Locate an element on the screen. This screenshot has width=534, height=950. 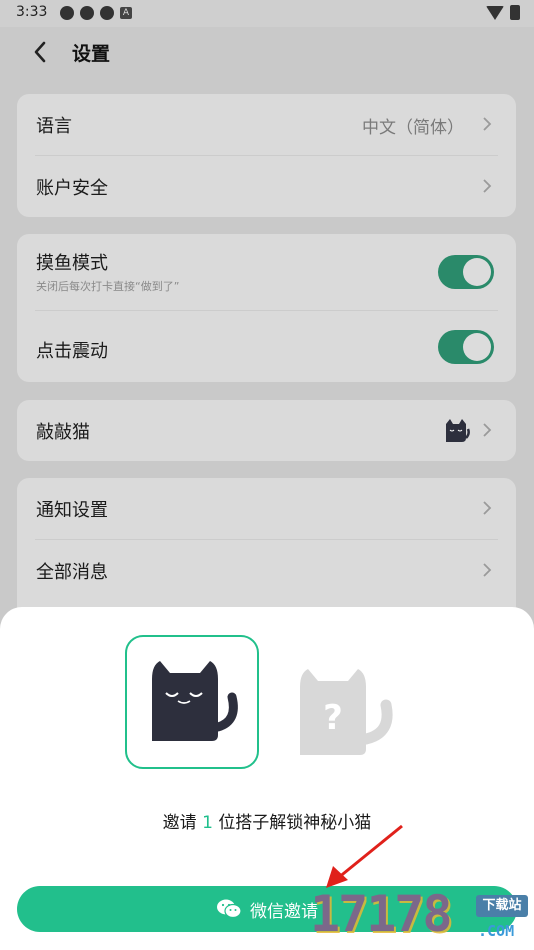
status-bar: 3:33 A is located at coordinates (267, 13).